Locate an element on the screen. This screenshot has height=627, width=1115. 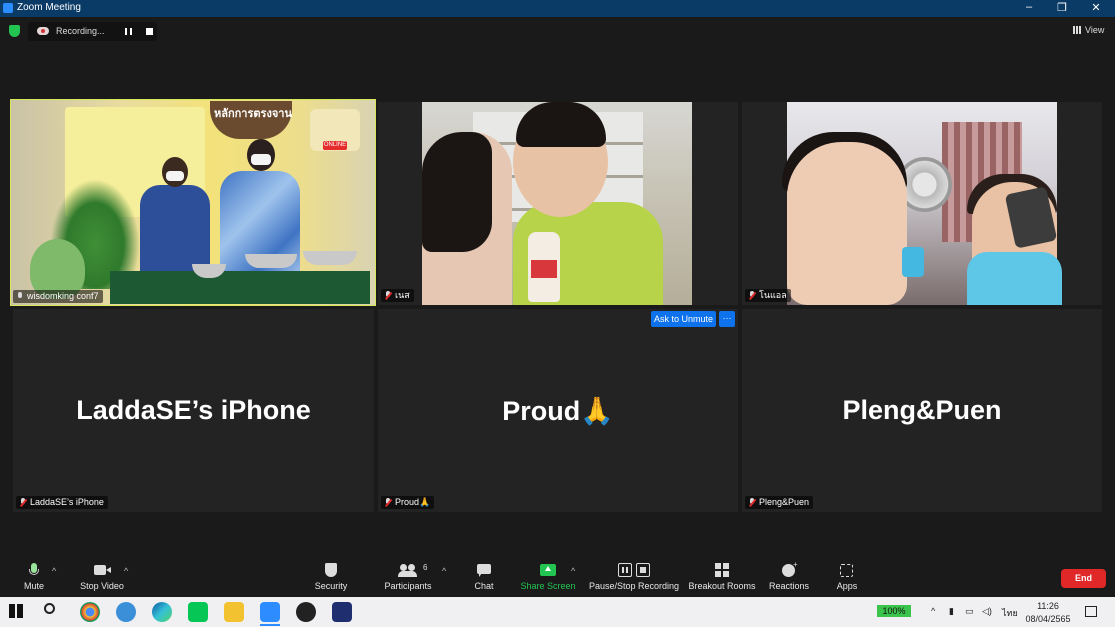
chat-button: Chat is located at coordinates (484, 577).